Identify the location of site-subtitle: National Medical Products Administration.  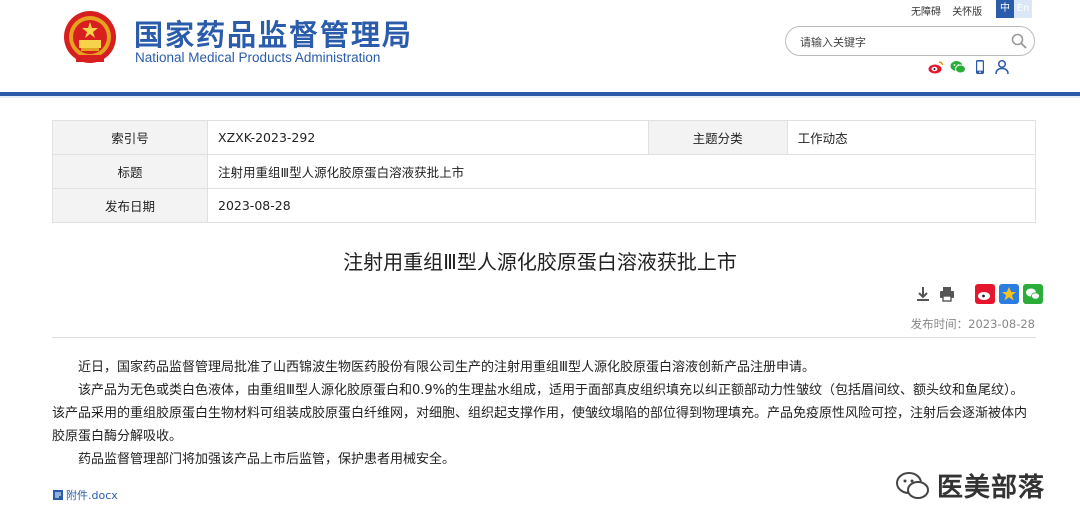
(258, 57).